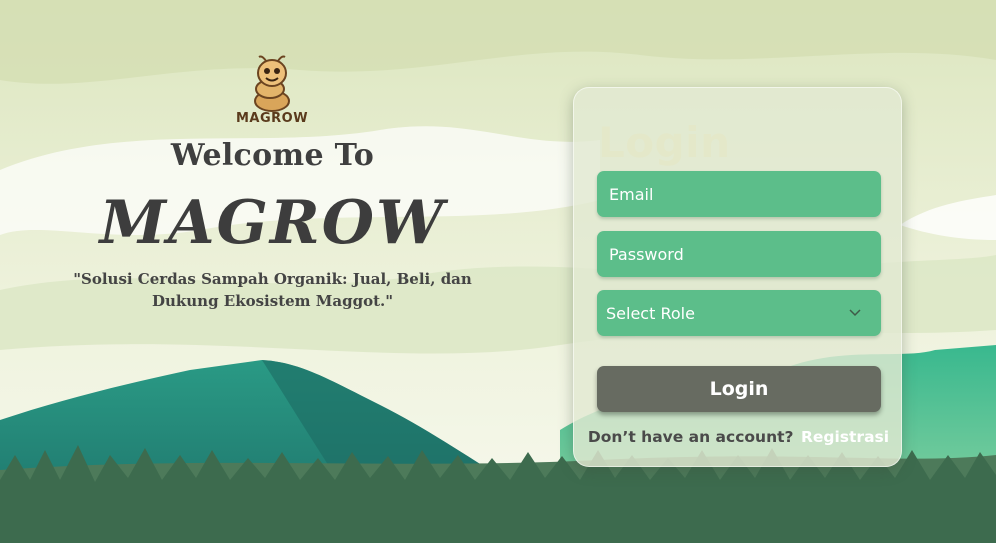 Image resolution: width=996 pixels, height=543 pixels. What do you see at coordinates (690, 437) in the screenshot?
I see `signup-text: Don’t have an account?` at bounding box center [690, 437].